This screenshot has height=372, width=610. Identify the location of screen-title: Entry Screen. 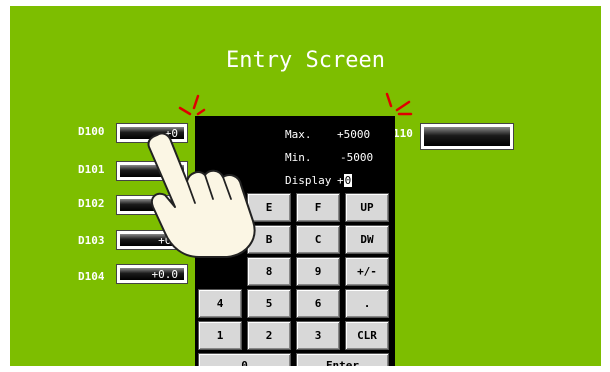
(305, 60).